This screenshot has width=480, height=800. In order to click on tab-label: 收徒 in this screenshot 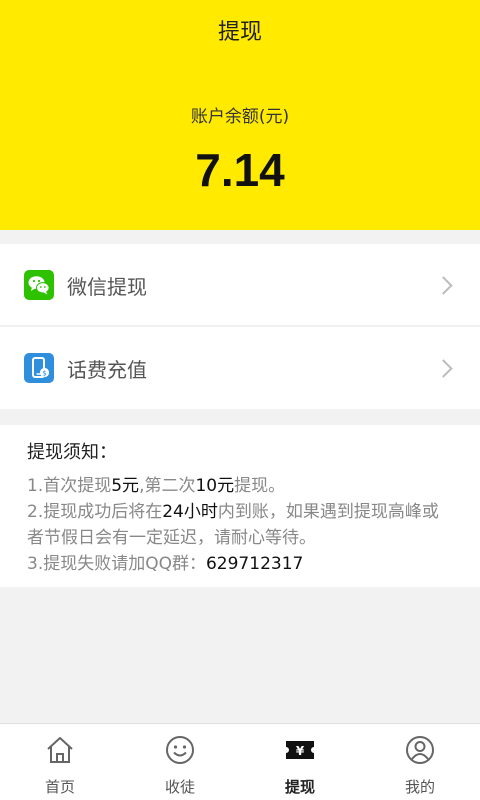, I will do `click(179, 787)`.